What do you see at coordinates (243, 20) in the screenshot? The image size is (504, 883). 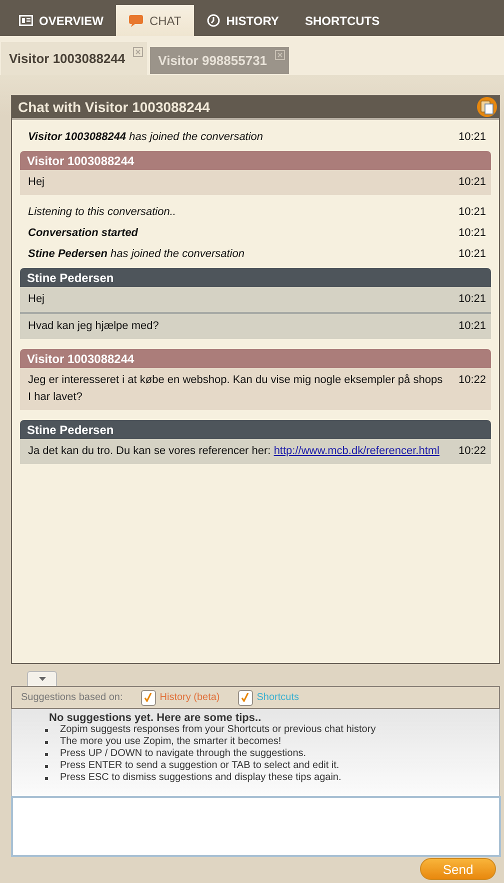 I see `nav-tab: HISTORY` at bounding box center [243, 20].